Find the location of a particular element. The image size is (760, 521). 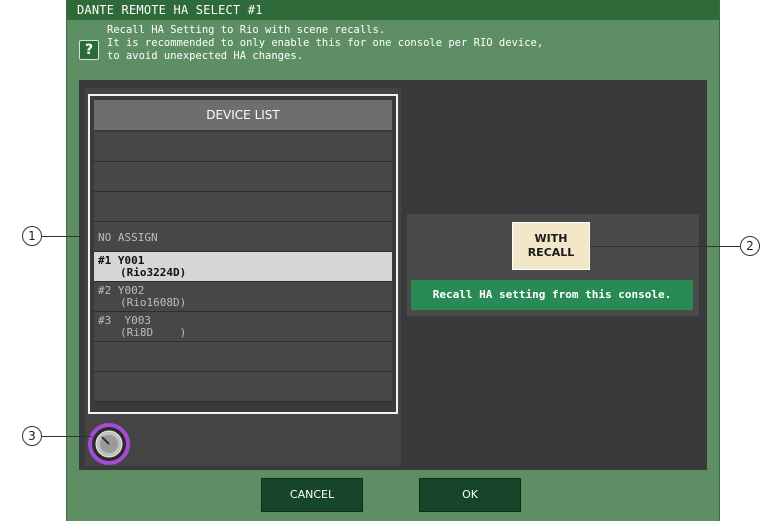

cancel-button: CANCEL is located at coordinates (312, 495).